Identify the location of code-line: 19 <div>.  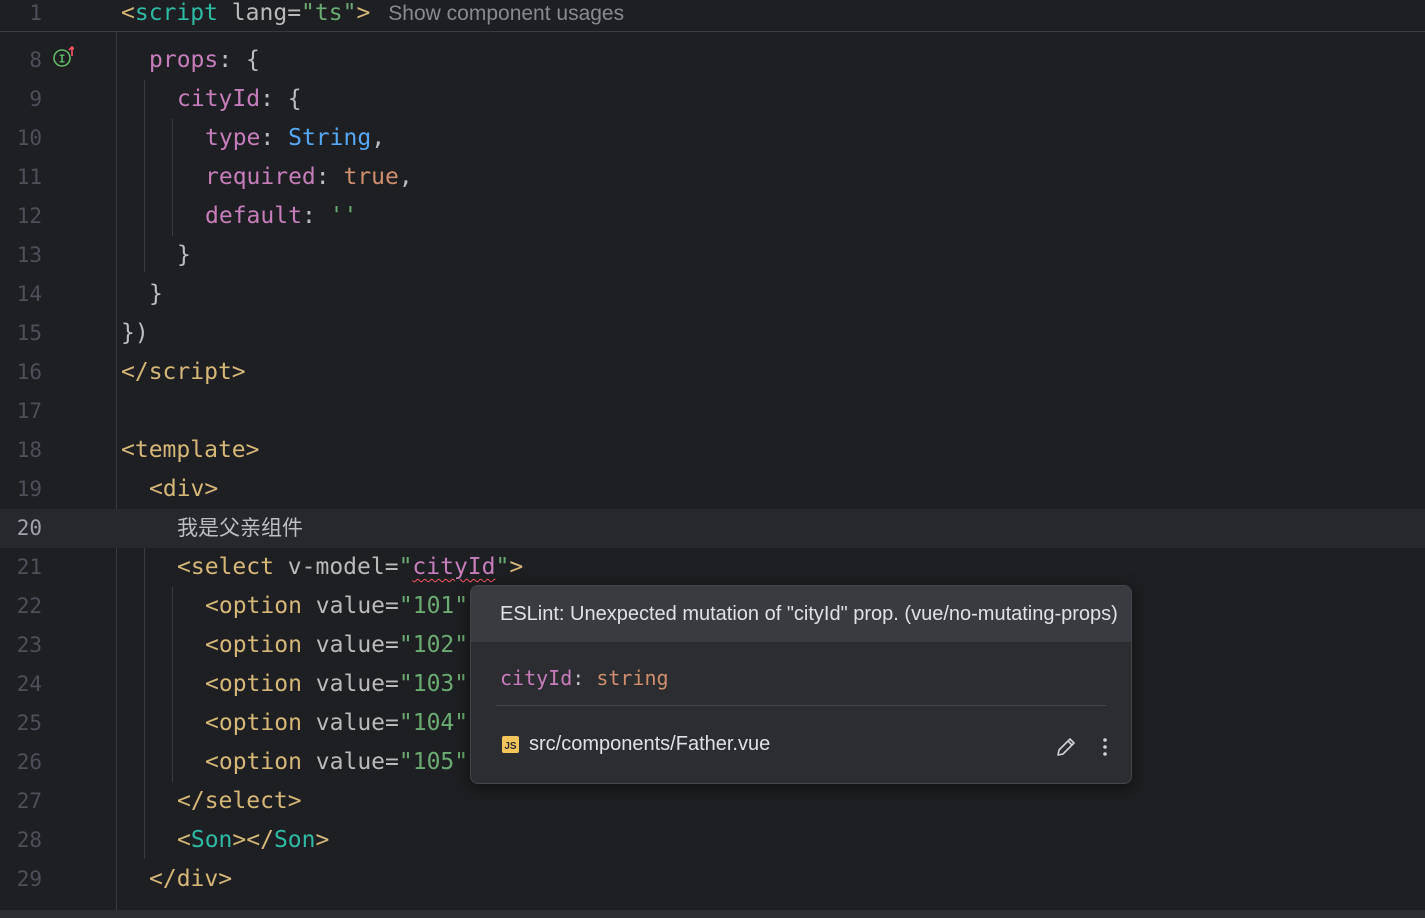
(712, 489).